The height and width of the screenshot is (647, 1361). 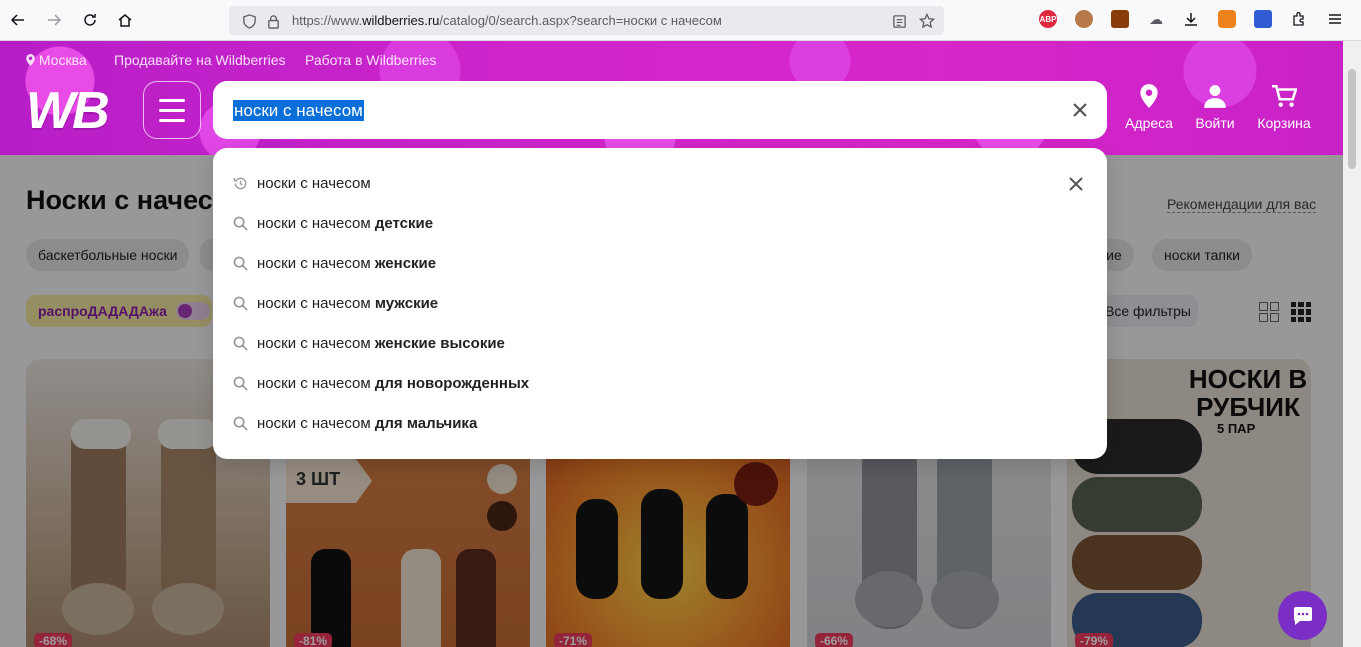 What do you see at coordinates (1191, 19) in the screenshot?
I see `downloads-icon` at bounding box center [1191, 19].